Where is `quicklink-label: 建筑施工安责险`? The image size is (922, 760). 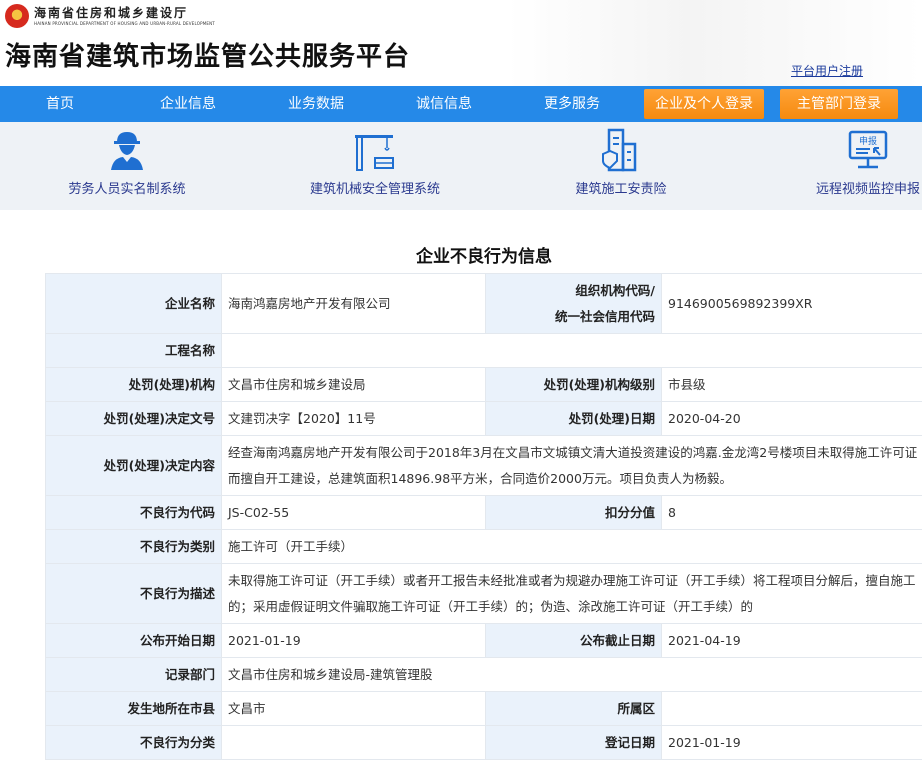
quicklink-label: 建筑施工安责险 is located at coordinates (621, 187).